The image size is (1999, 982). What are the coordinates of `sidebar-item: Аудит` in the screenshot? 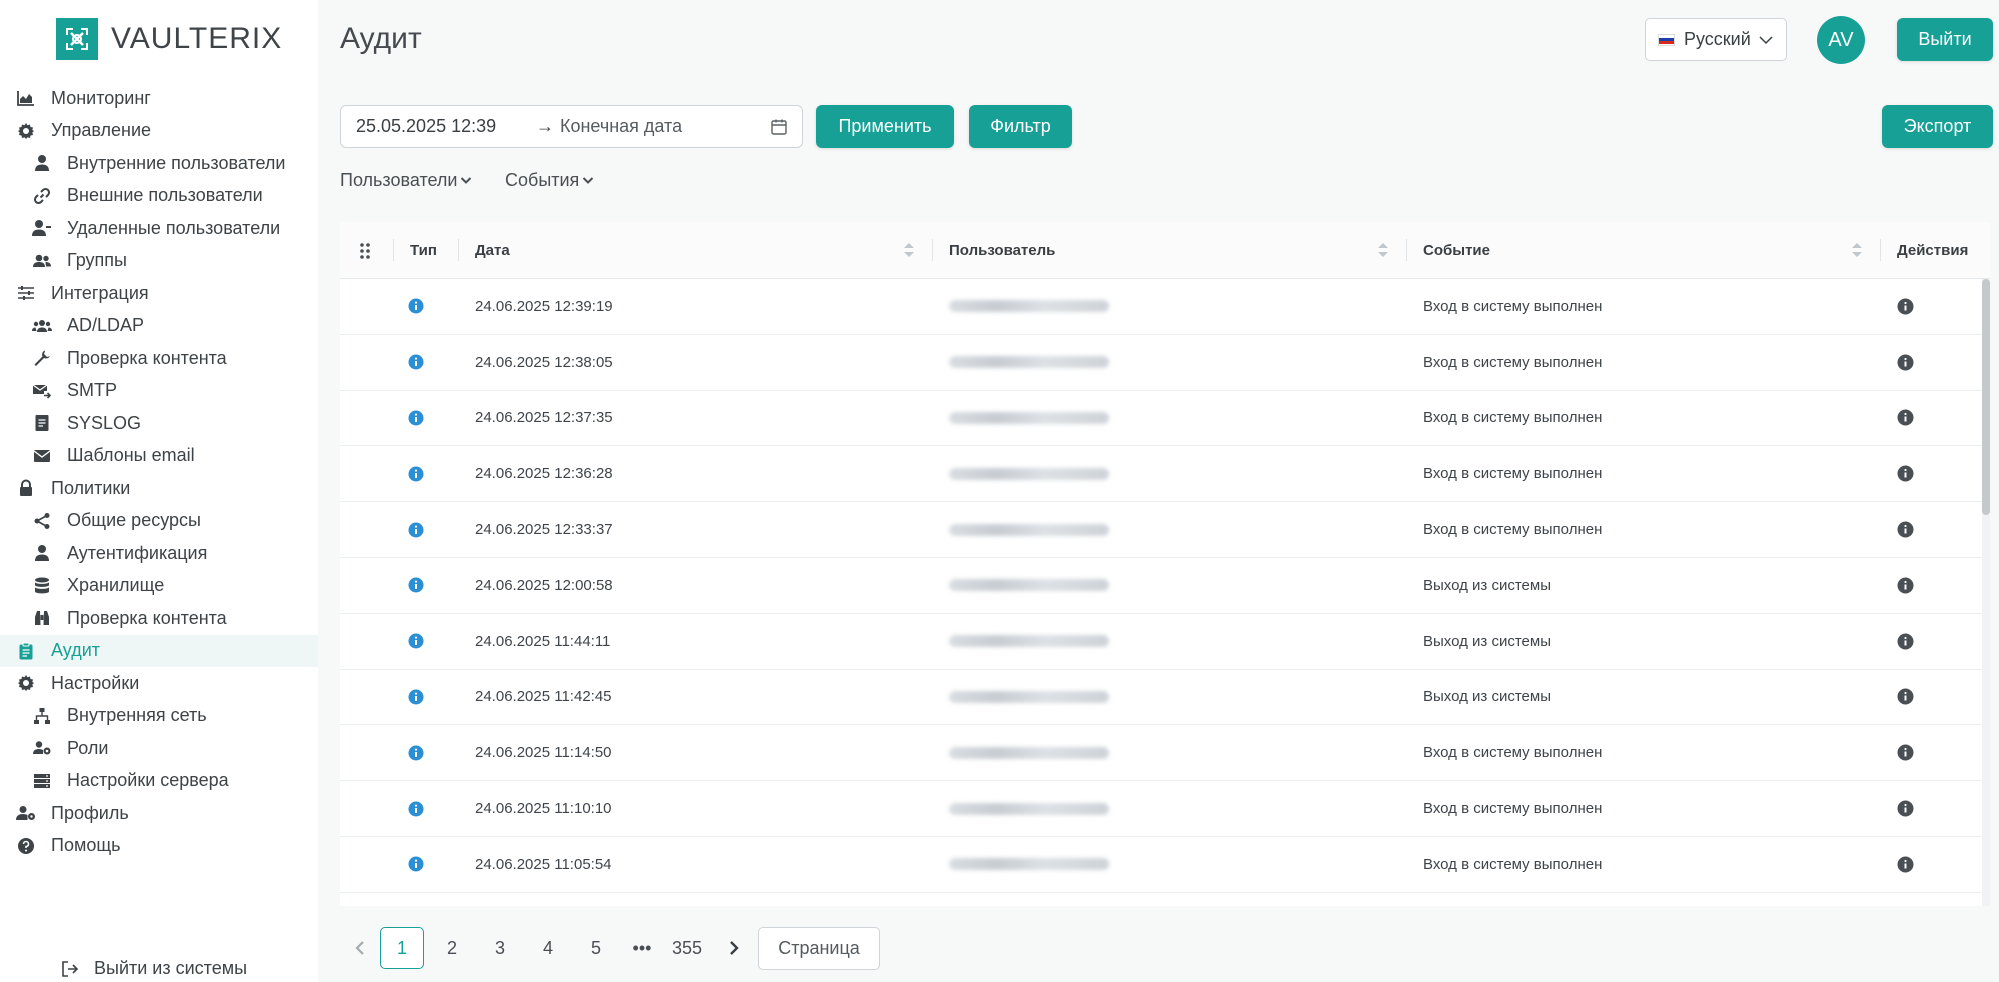 It's located at (159, 650).